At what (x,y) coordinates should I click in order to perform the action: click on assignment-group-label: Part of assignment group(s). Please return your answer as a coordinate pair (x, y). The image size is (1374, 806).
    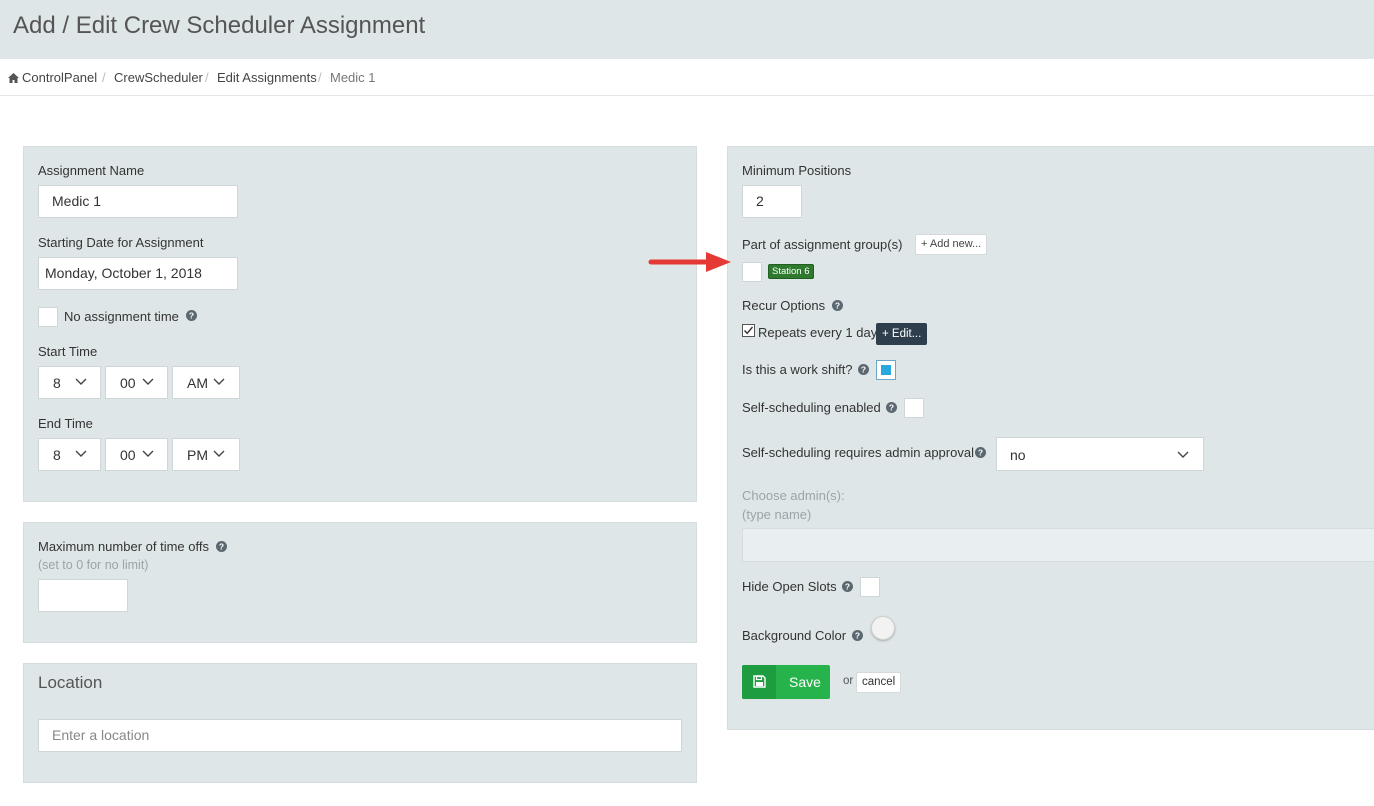
    Looking at the image, I should click on (822, 244).